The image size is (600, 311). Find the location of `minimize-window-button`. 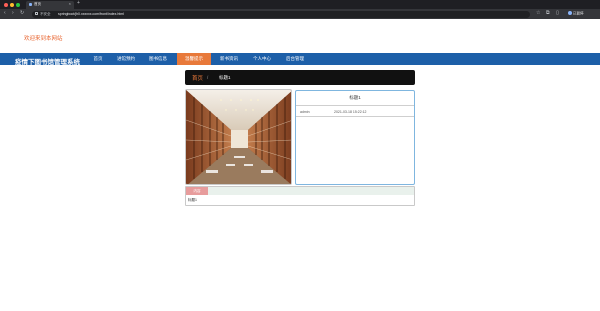

minimize-window-button is located at coordinates (12, 4).